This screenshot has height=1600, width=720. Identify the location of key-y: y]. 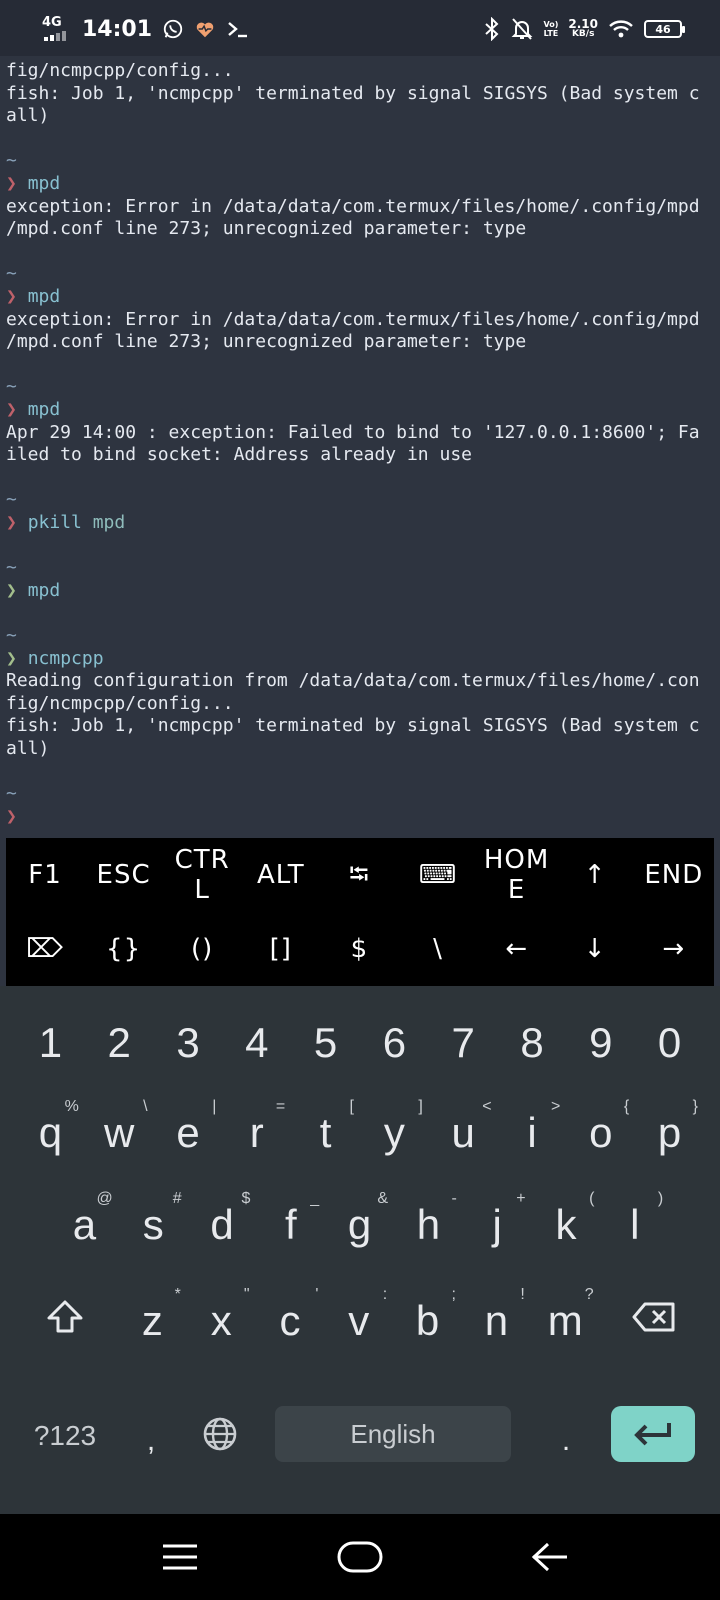
(394, 1133).